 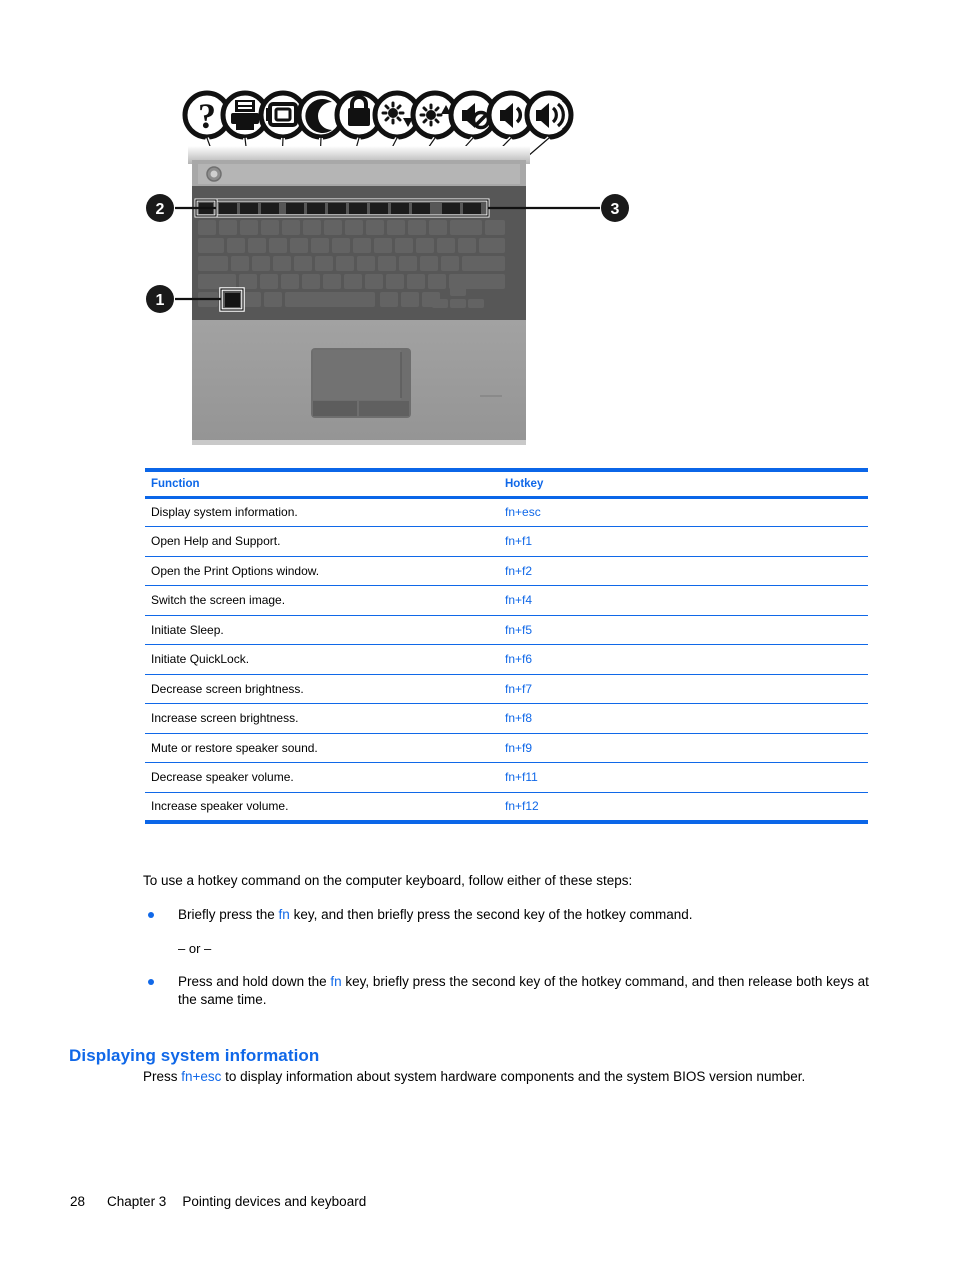 I want to click on cell-function: Open the Print Options window., so click(x=322, y=571).